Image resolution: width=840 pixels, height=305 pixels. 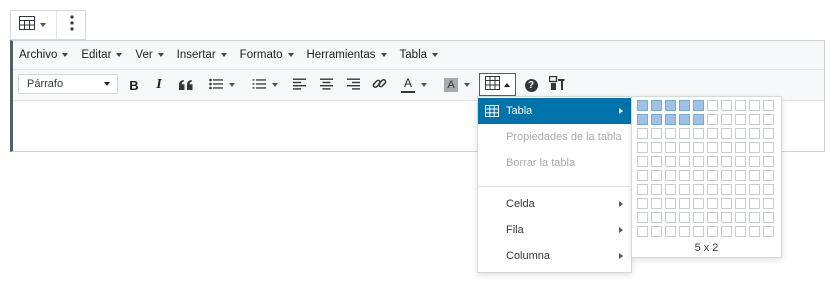 What do you see at coordinates (497, 84) in the screenshot?
I see `table-button` at bounding box center [497, 84].